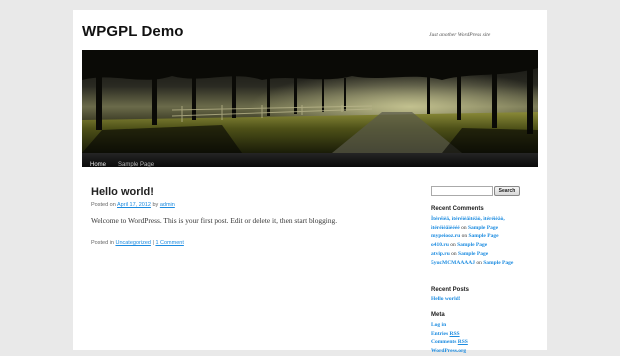 The height and width of the screenshot is (356, 620). What do you see at coordinates (445, 236) in the screenshot?
I see `comment-author: mypeiooz.ru` at bounding box center [445, 236].